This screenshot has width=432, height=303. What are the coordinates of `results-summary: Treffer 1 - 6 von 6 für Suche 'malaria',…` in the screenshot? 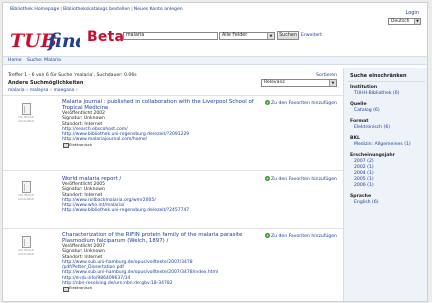 It's located at (72, 75).